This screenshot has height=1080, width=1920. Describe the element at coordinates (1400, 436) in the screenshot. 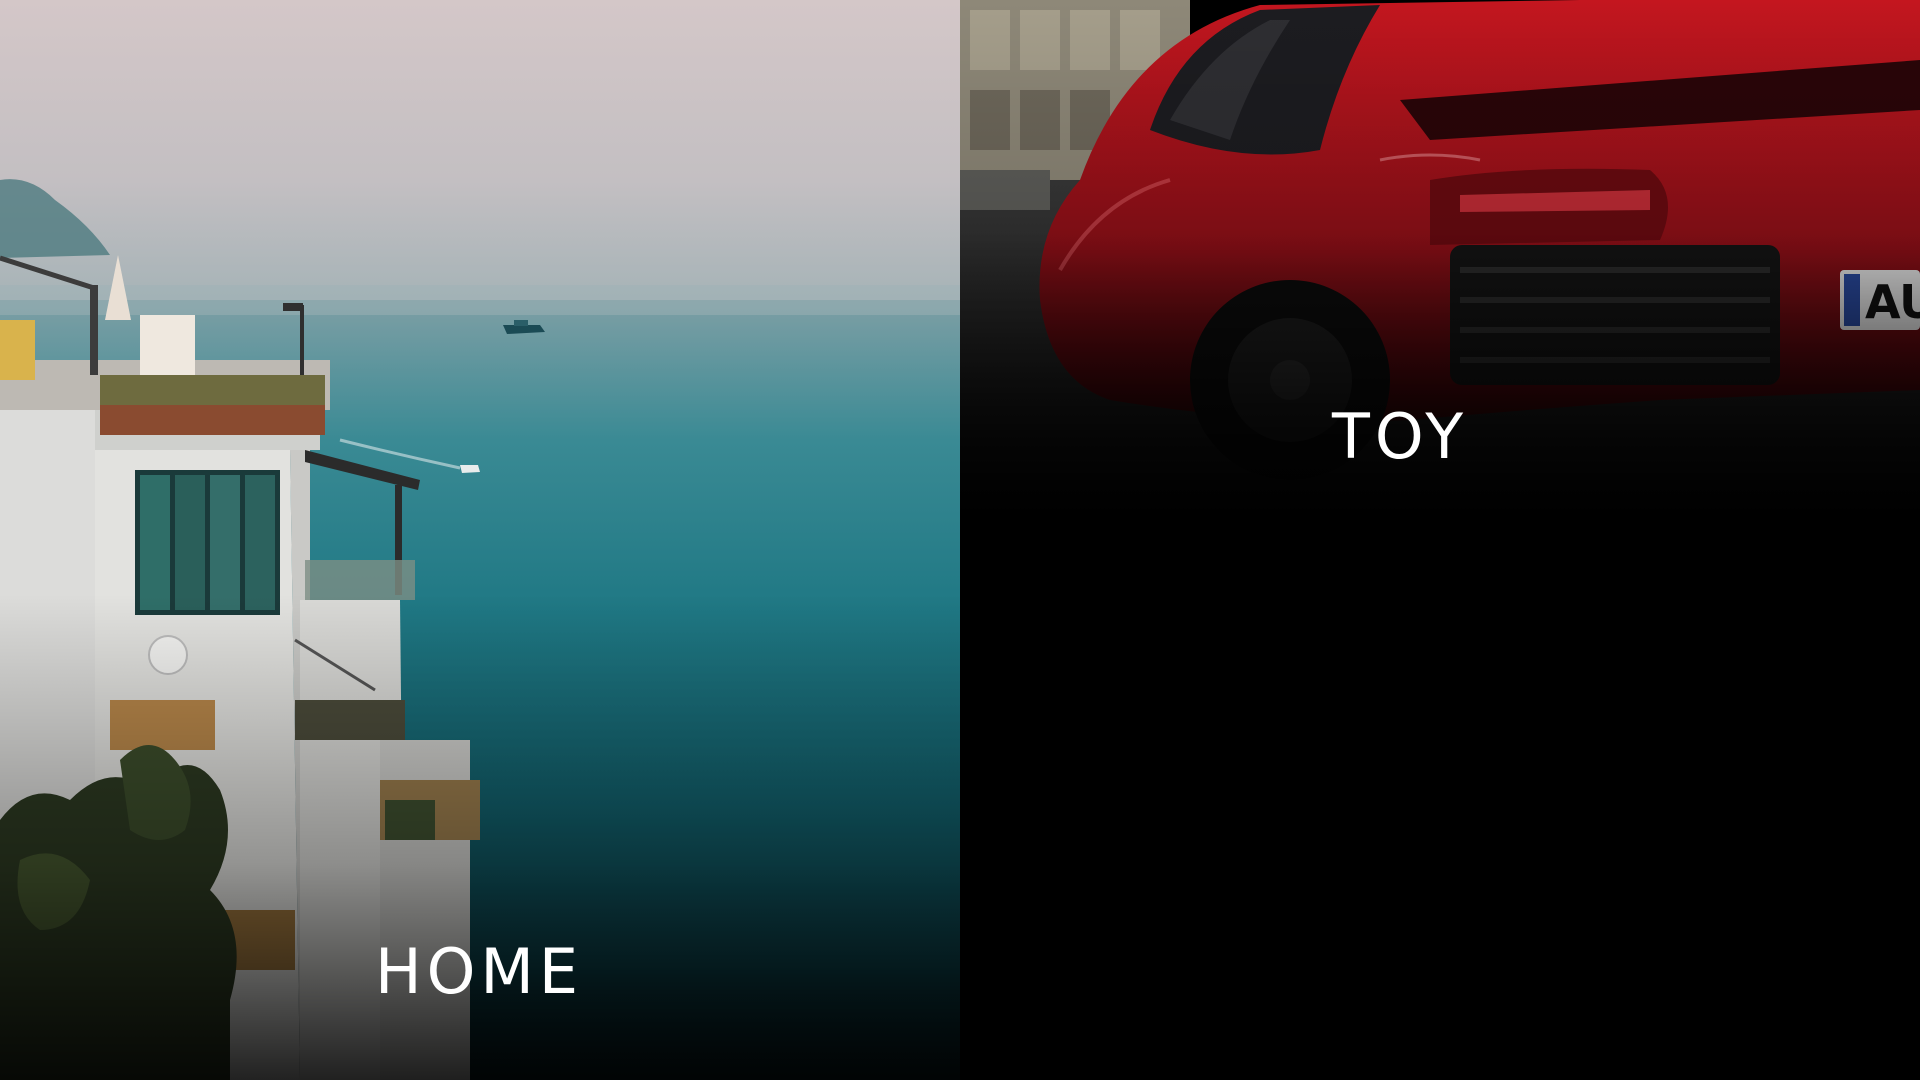

I see `toy-category-label: TOY` at that location.